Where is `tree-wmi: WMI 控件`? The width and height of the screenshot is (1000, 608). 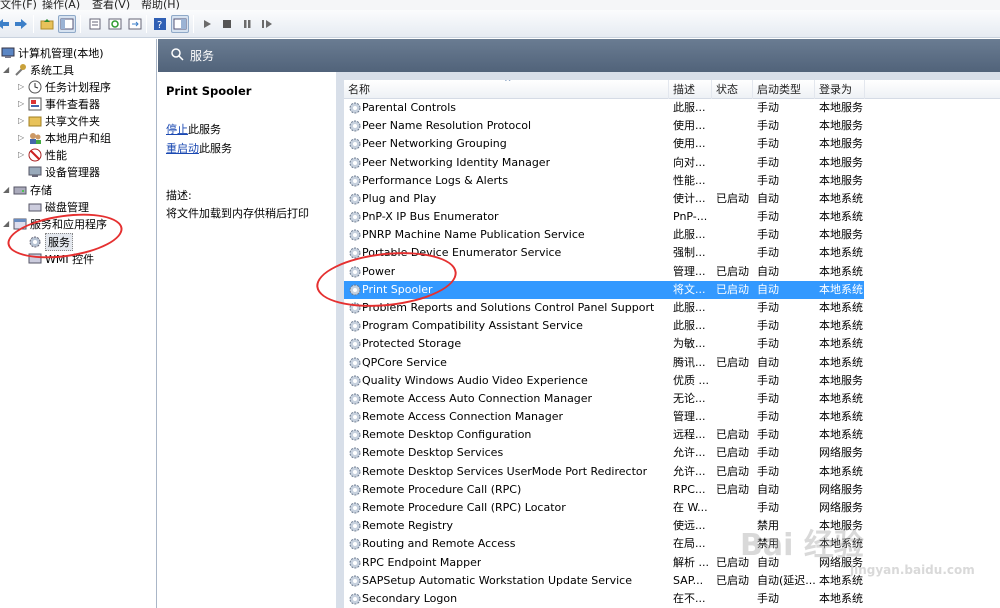 tree-wmi: WMI 控件 is located at coordinates (60, 258).